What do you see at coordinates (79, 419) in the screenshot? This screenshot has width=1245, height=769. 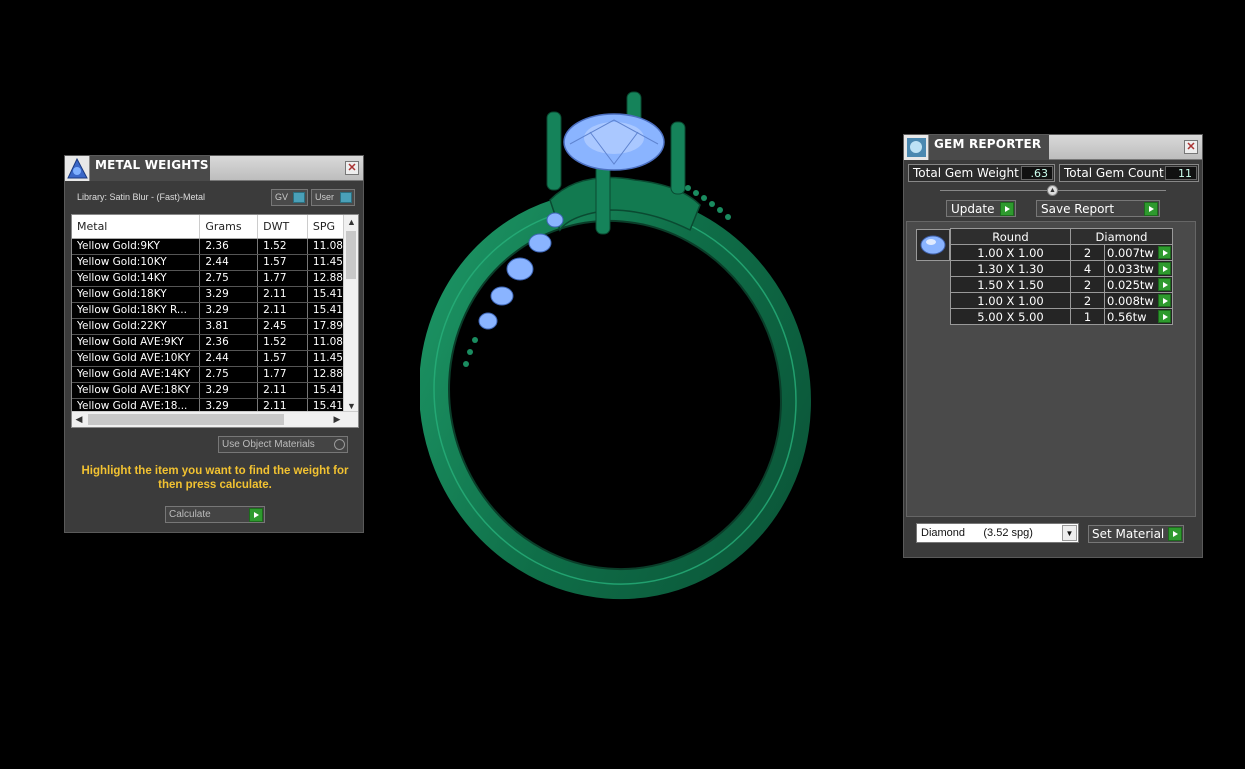 I see `scroll-left-icon: ◀` at bounding box center [79, 419].